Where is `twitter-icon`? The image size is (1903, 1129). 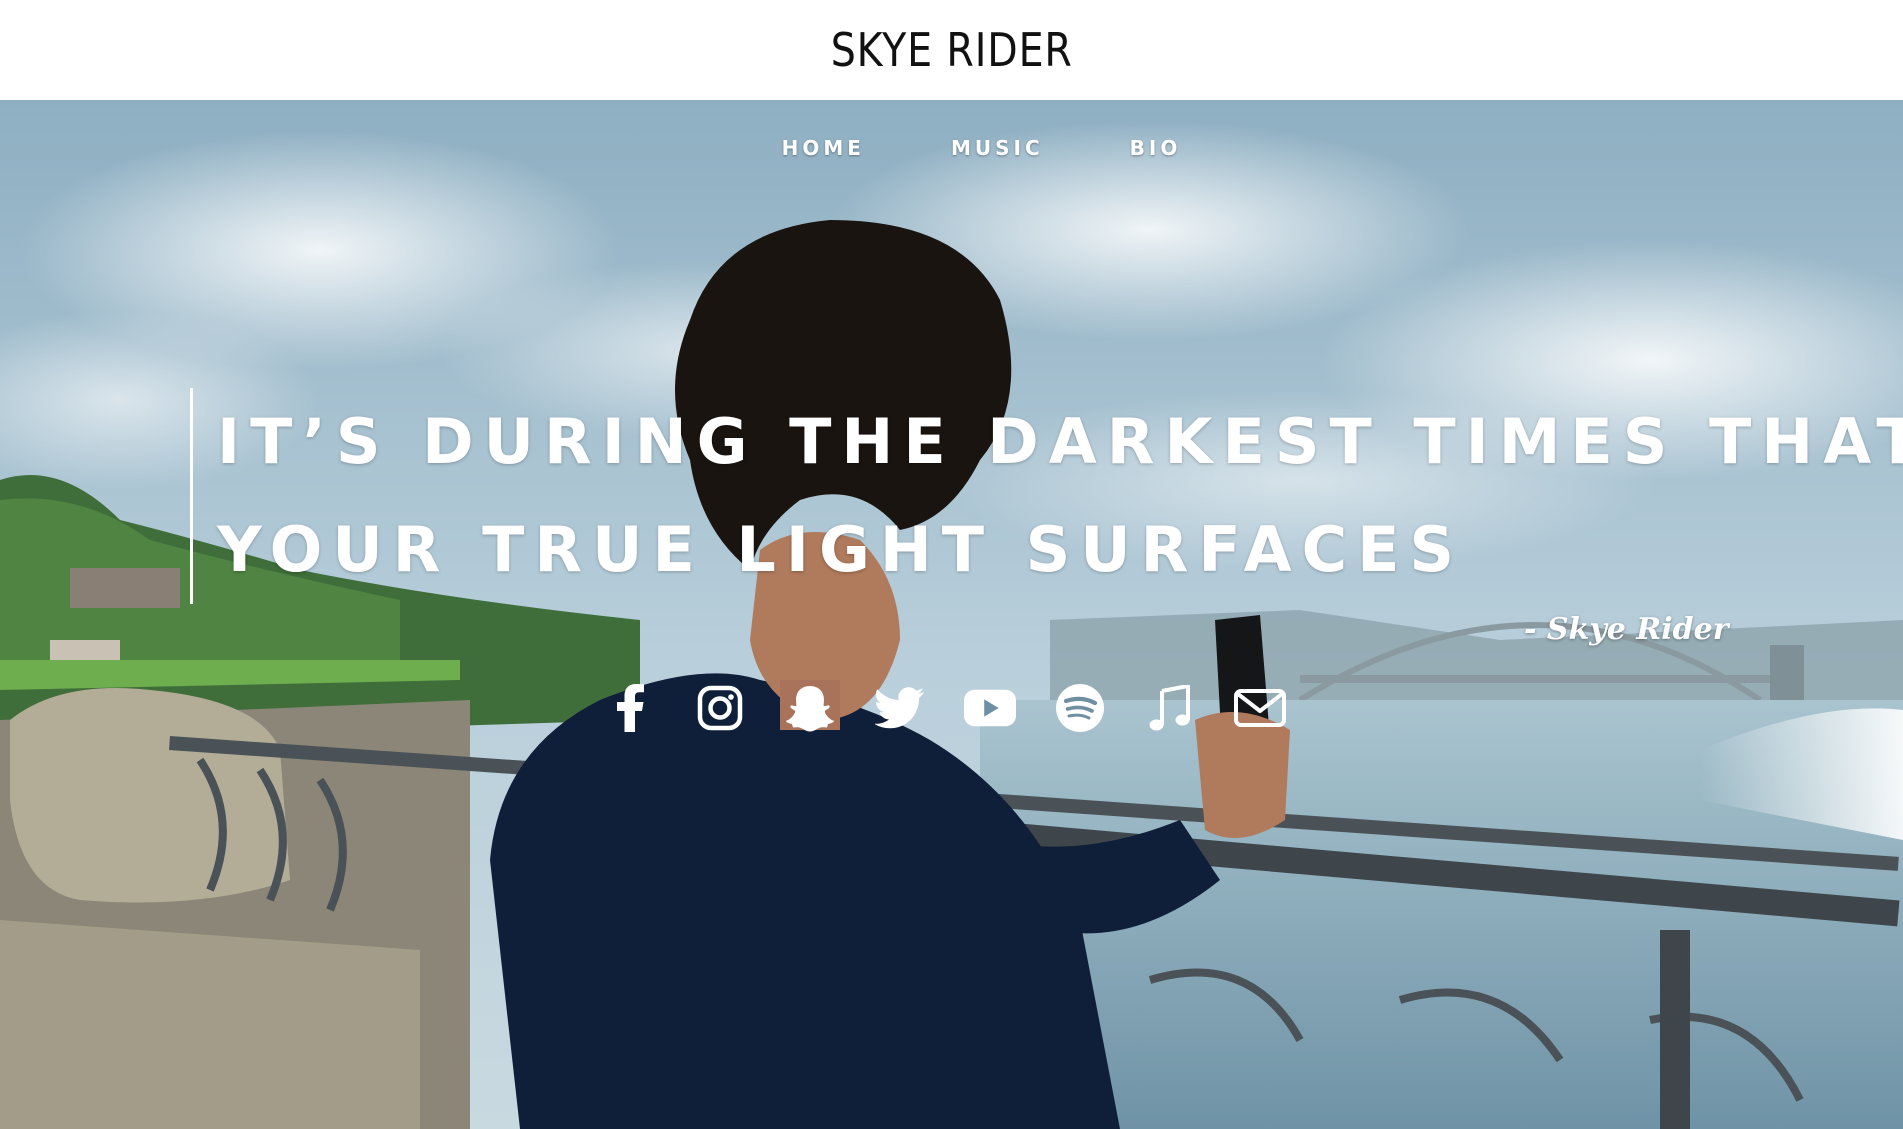
twitter-icon is located at coordinates (899, 708).